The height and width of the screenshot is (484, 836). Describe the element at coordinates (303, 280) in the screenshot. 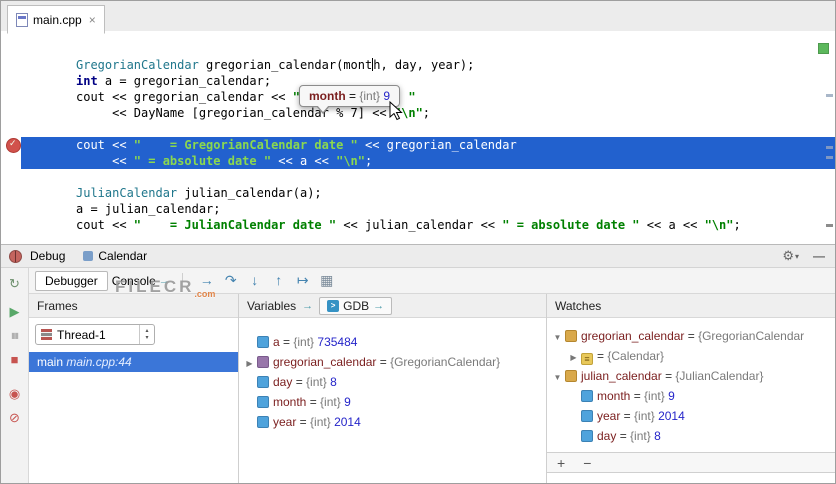

I see `run-to-cursor-icon: ↦` at that location.